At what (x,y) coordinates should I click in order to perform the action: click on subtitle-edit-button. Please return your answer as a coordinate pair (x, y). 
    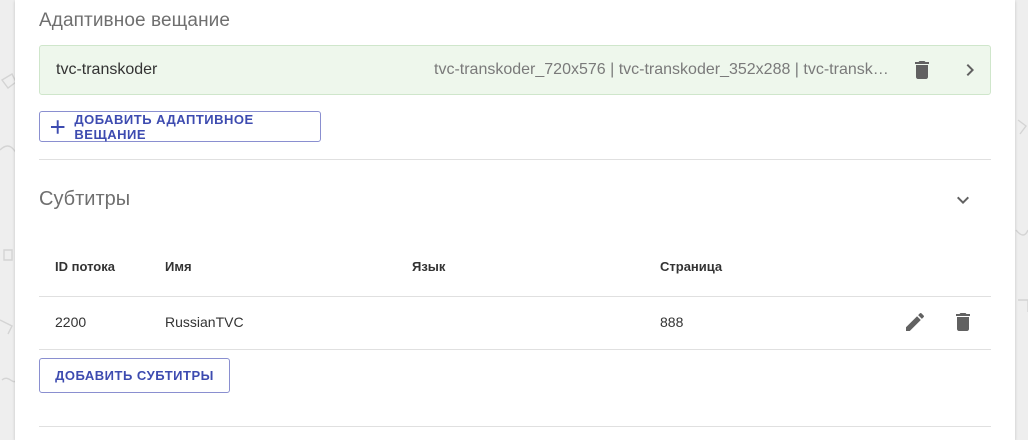
    Looking at the image, I should click on (915, 322).